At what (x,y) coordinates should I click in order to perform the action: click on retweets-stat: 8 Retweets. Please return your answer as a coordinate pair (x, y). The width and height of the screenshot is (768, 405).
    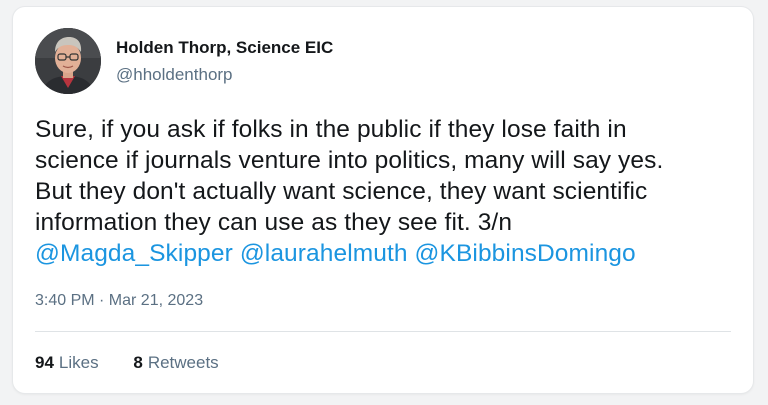
    Looking at the image, I should click on (175, 363).